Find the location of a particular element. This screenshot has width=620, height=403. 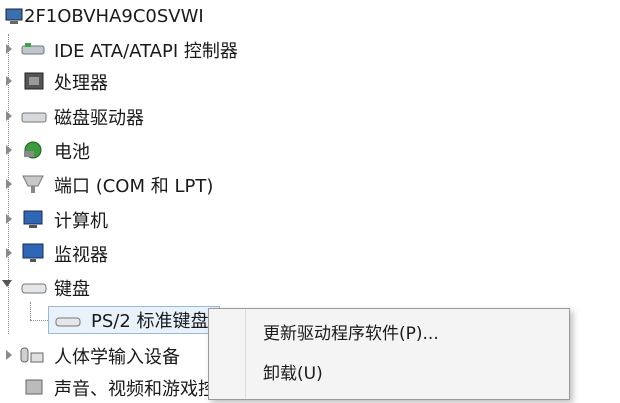

tree-item-ps2-keyboard: PS/2 标准键盘 is located at coordinates (134, 320).